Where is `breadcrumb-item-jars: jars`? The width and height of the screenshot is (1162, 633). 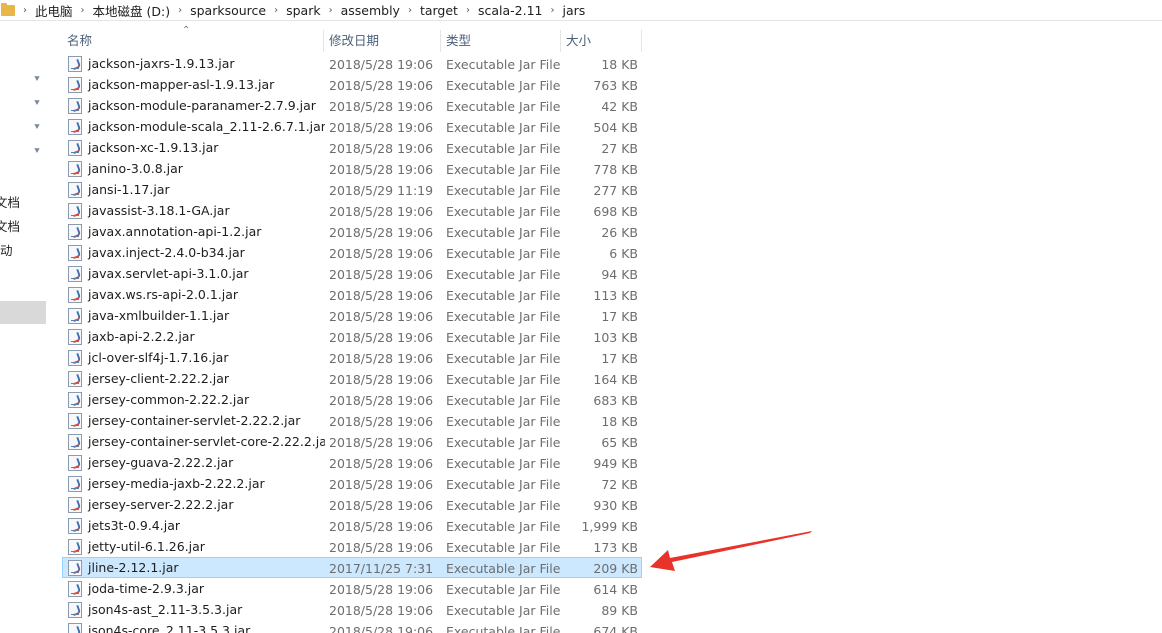
breadcrumb-item-jars: jars is located at coordinates (574, 10).